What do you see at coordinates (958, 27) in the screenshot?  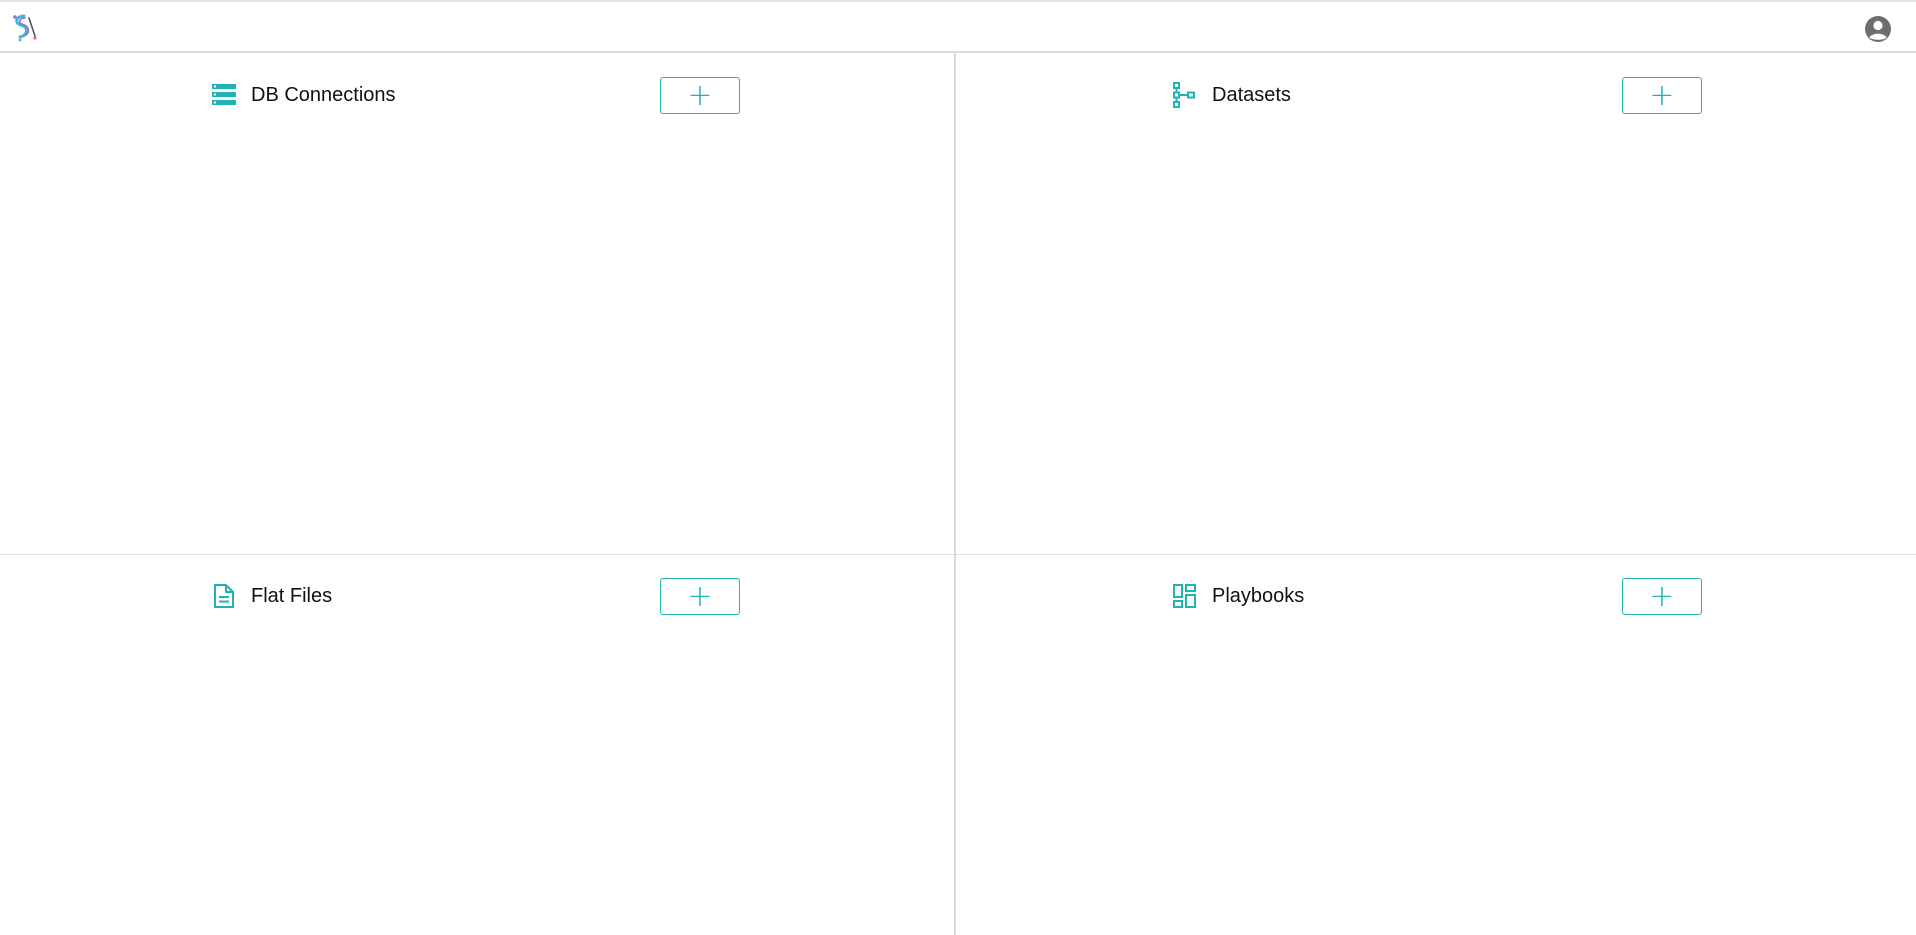 I see `top-bar` at bounding box center [958, 27].